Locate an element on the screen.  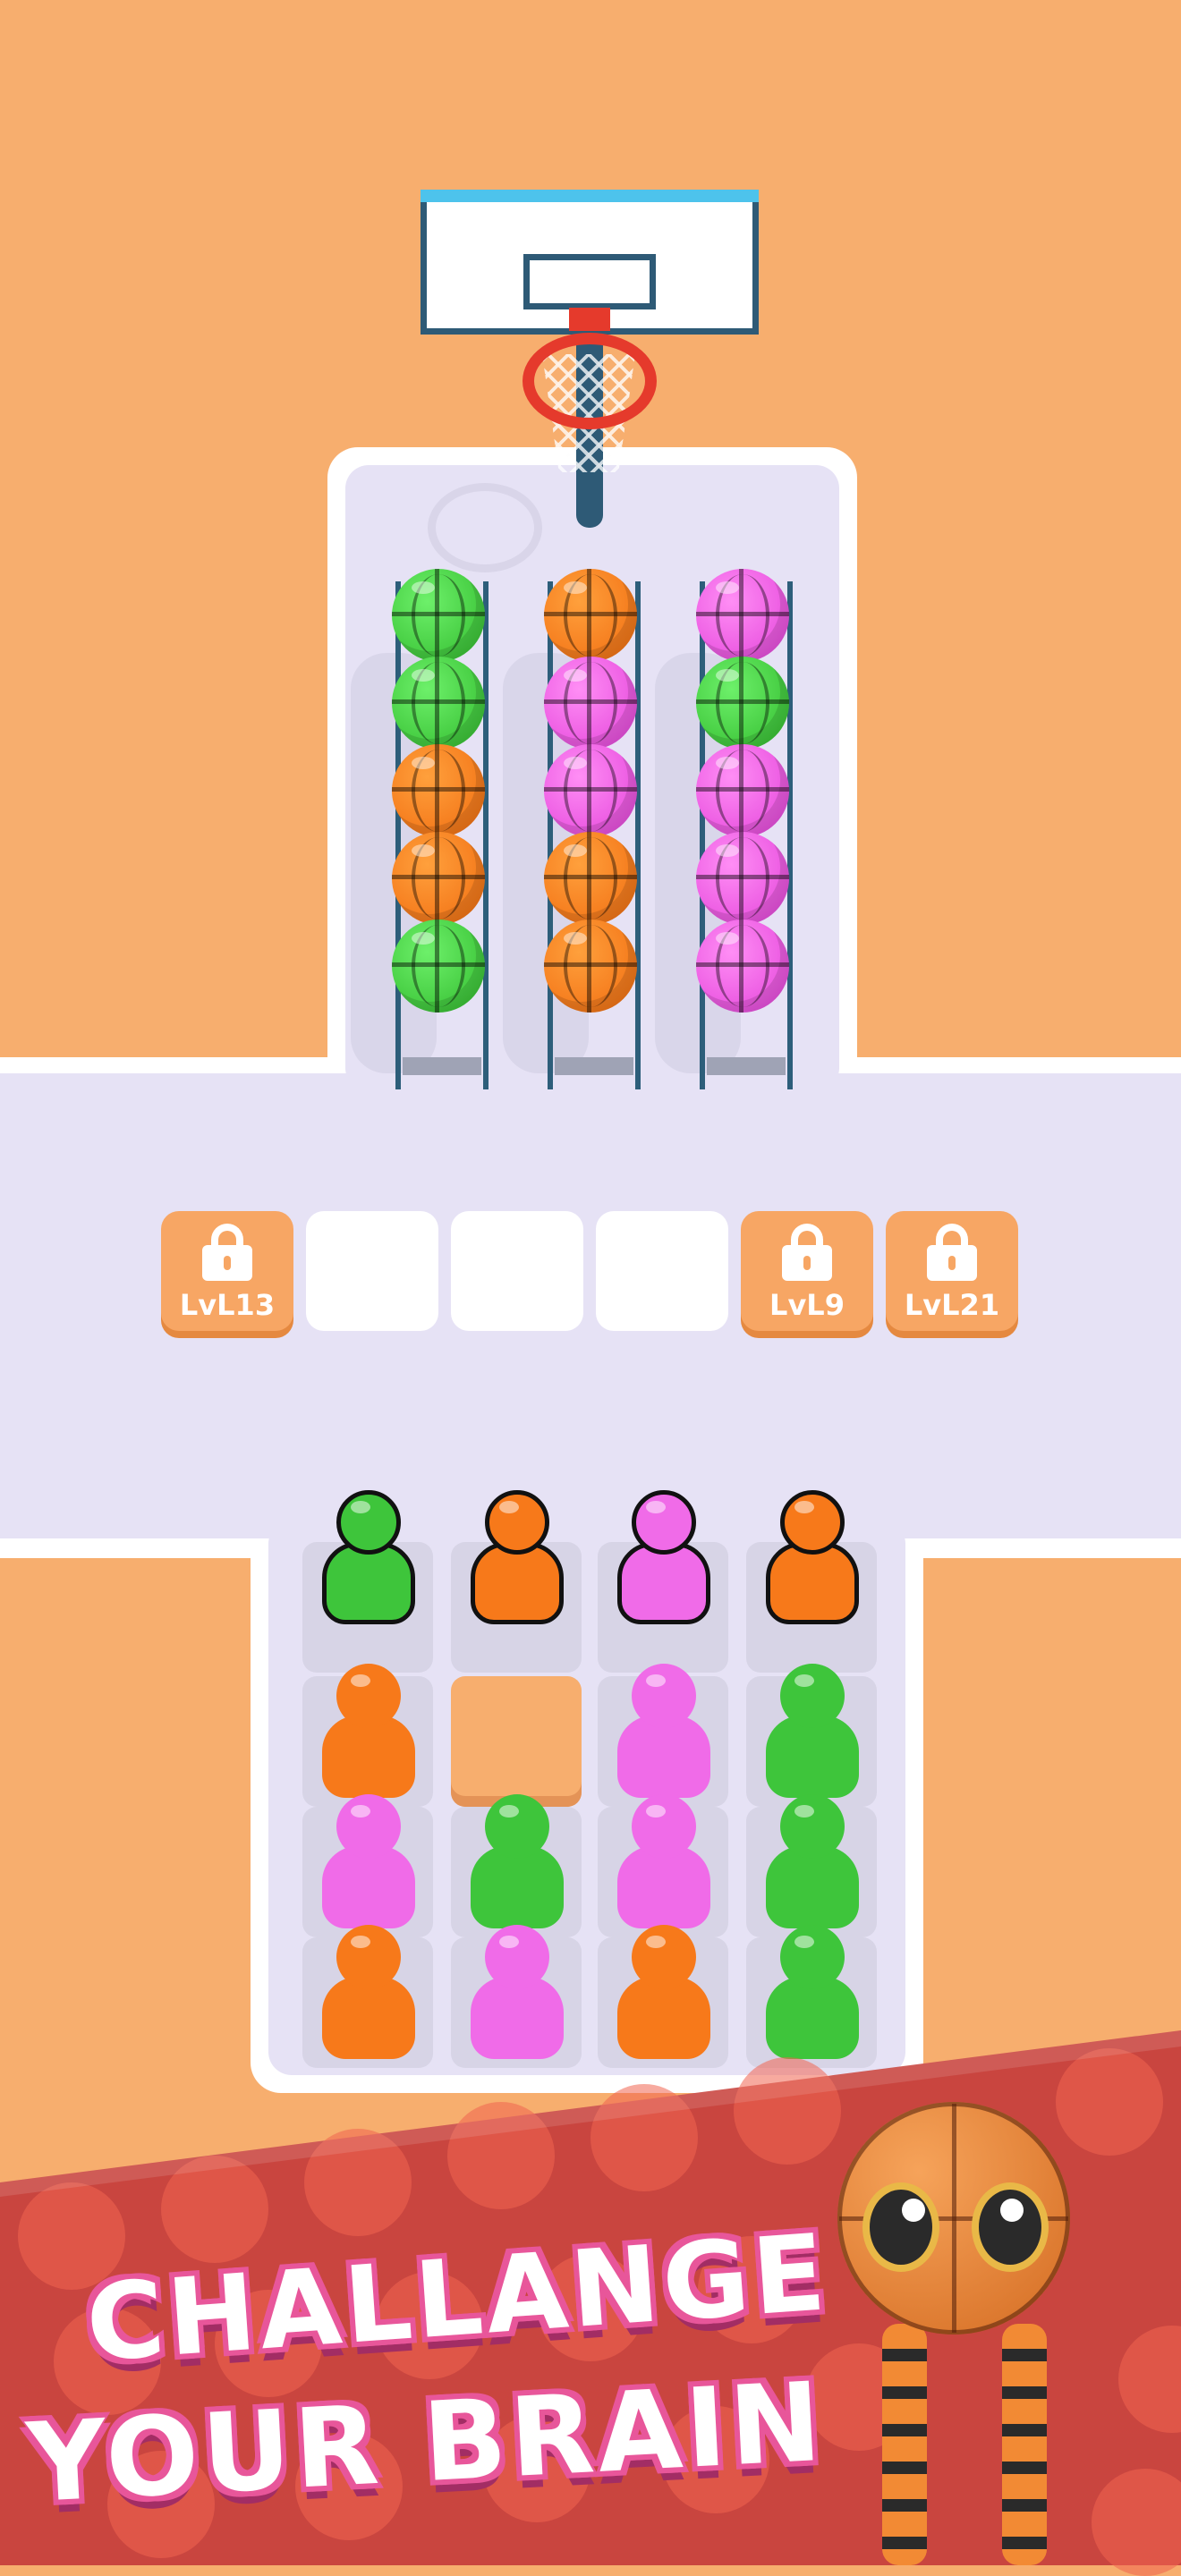
hoop-rim is located at coordinates (590, 381).